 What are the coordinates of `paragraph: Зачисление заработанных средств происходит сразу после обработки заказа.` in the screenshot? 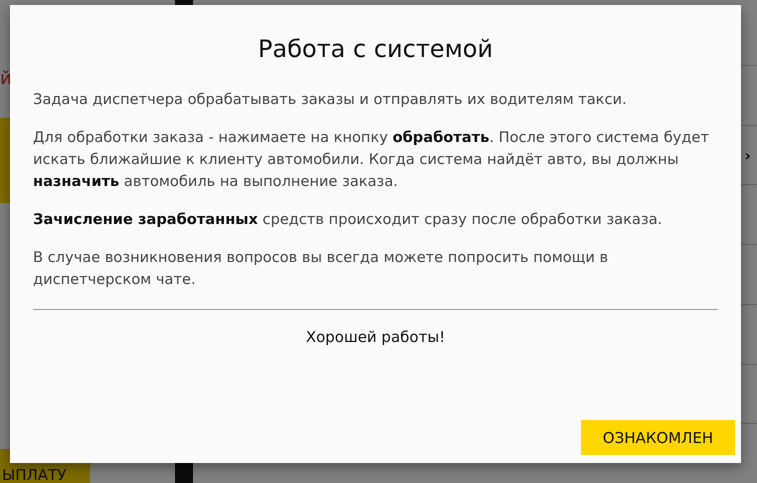 It's located at (348, 220).